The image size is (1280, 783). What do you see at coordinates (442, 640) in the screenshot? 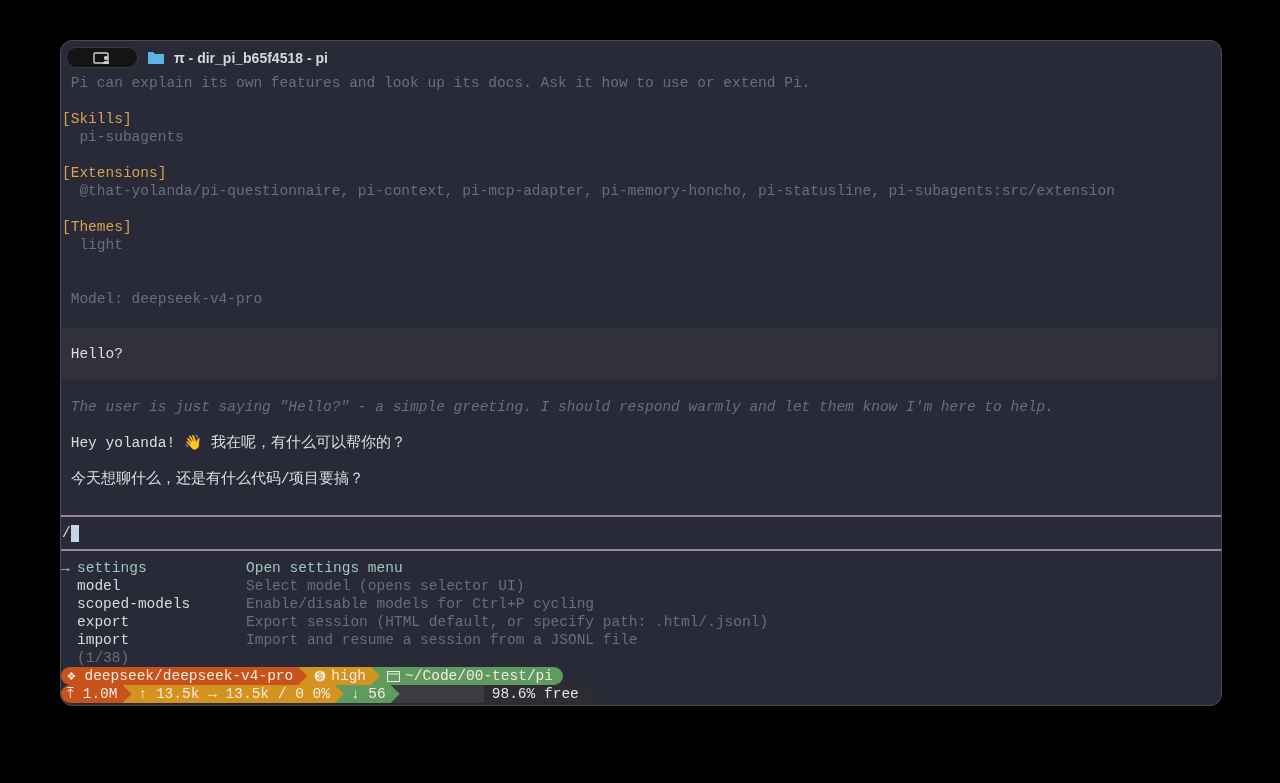
I see `command-description: Import and resume a session from a JSONL file` at bounding box center [442, 640].